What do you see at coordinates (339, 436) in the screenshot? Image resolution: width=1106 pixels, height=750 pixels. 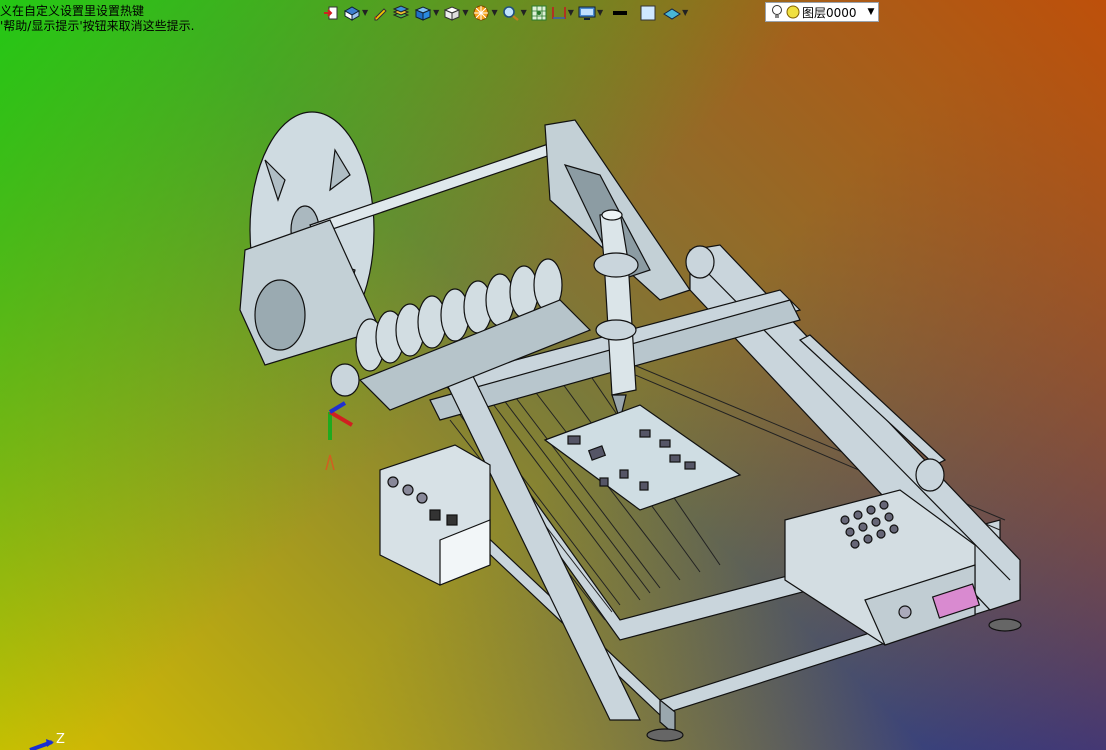 I see `origin-triad` at bounding box center [339, 436].